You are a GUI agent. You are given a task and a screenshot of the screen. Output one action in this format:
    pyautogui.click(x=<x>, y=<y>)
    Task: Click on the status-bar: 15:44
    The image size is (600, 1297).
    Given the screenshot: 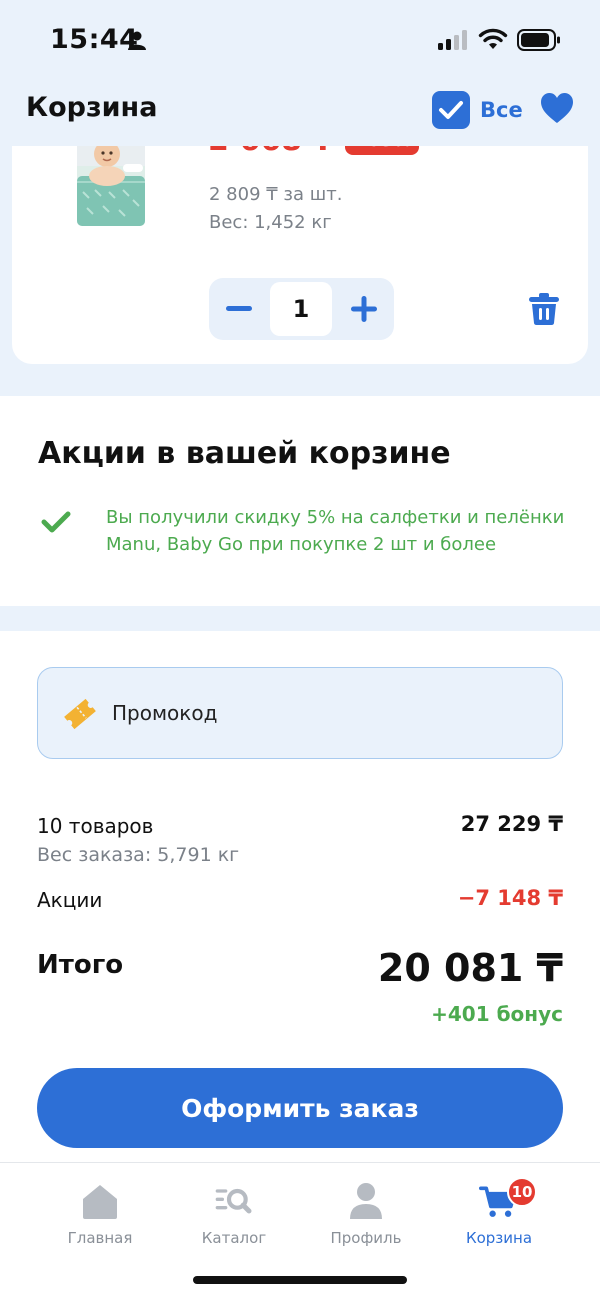 What is the action you would take?
    pyautogui.click(x=300, y=40)
    